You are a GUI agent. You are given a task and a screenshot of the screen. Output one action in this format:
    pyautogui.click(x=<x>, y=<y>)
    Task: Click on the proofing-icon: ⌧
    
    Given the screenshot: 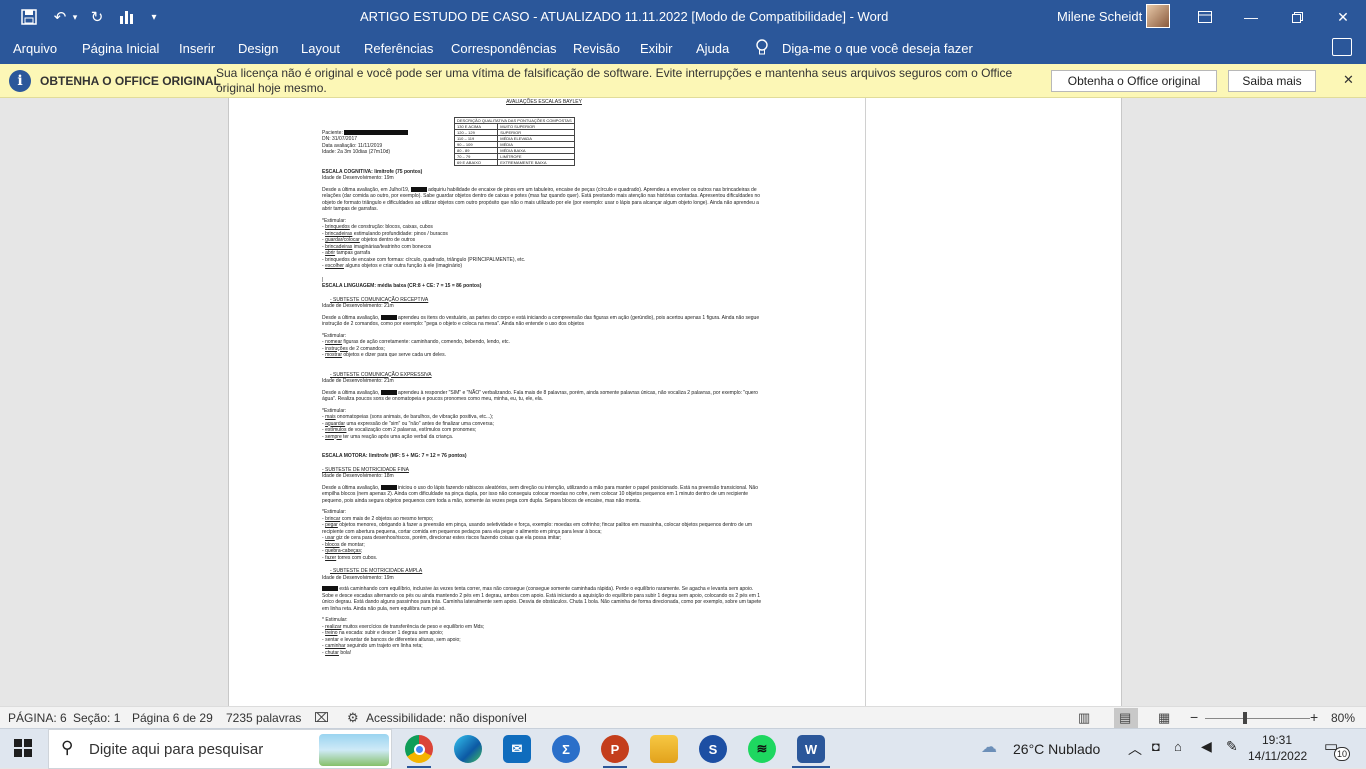 What is the action you would take?
    pyautogui.click(x=321, y=718)
    